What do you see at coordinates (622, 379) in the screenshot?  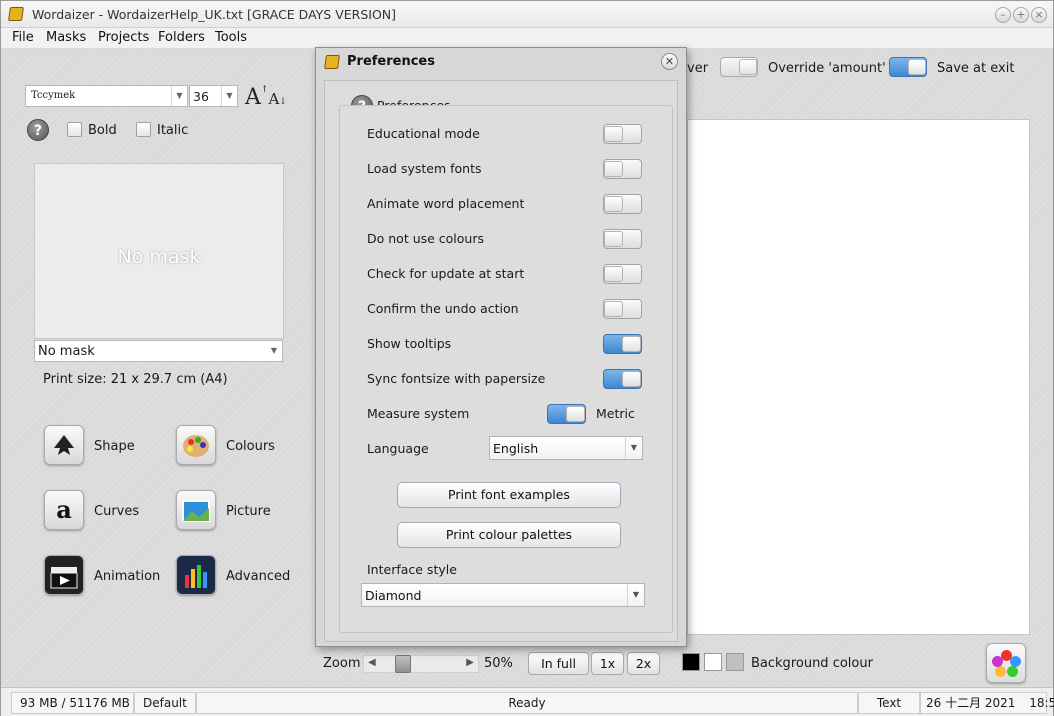 I see `pref-sync-fontsize-toggle` at bounding box center [622, 379].